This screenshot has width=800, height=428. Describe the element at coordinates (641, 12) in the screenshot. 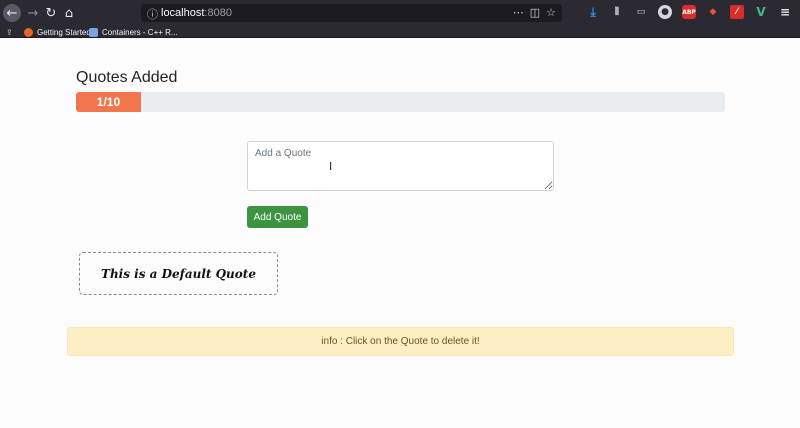

I see `reader-icon: ▭` at that location.